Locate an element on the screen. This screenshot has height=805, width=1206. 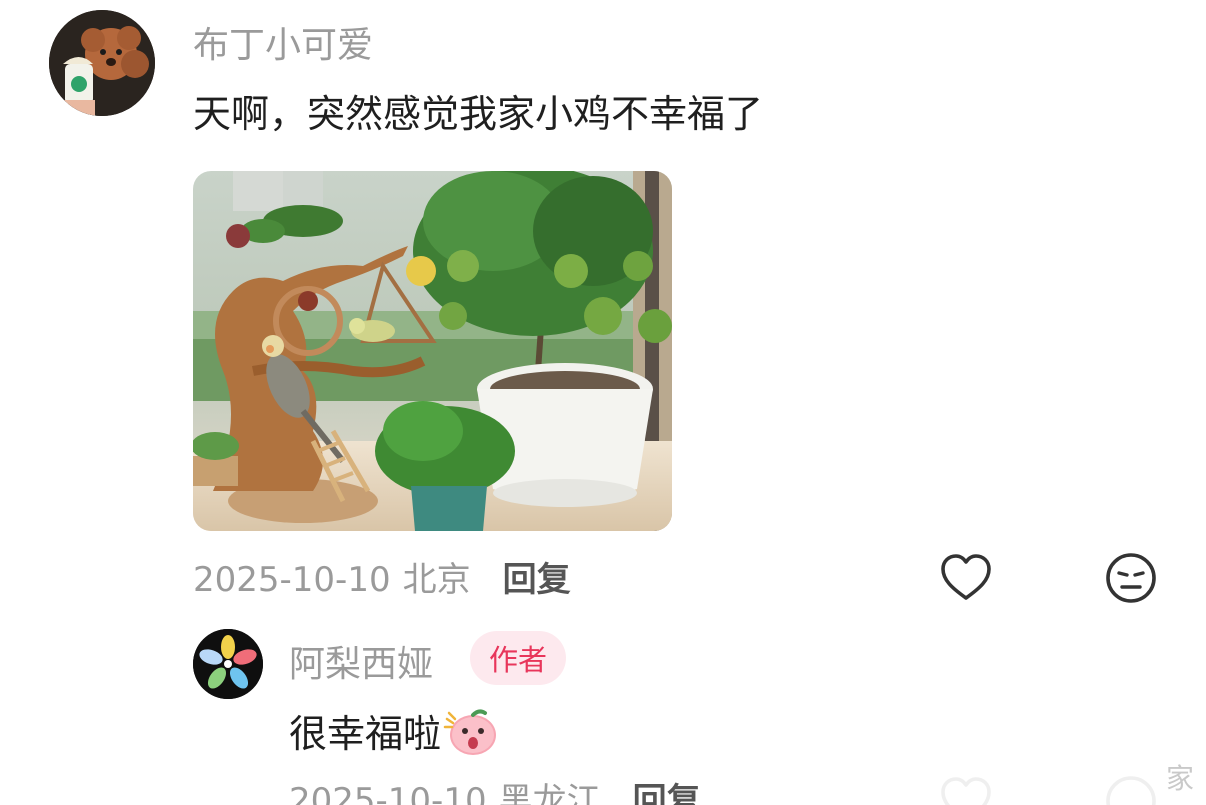
watermark: 家 is located at coordinates (1180, 778).